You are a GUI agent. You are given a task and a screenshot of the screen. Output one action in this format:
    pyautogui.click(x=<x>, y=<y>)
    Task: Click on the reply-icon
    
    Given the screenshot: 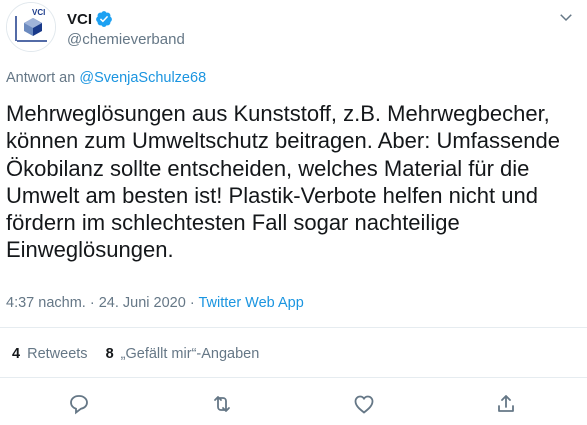 What is the action you would take?
    pyautogui.click(x=79, y=404)
    